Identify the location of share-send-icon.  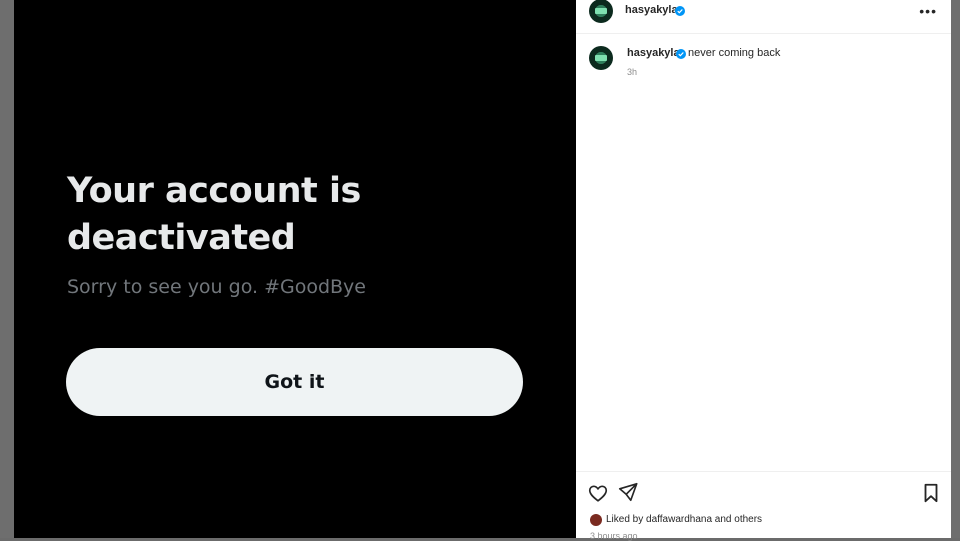
(628, 492).